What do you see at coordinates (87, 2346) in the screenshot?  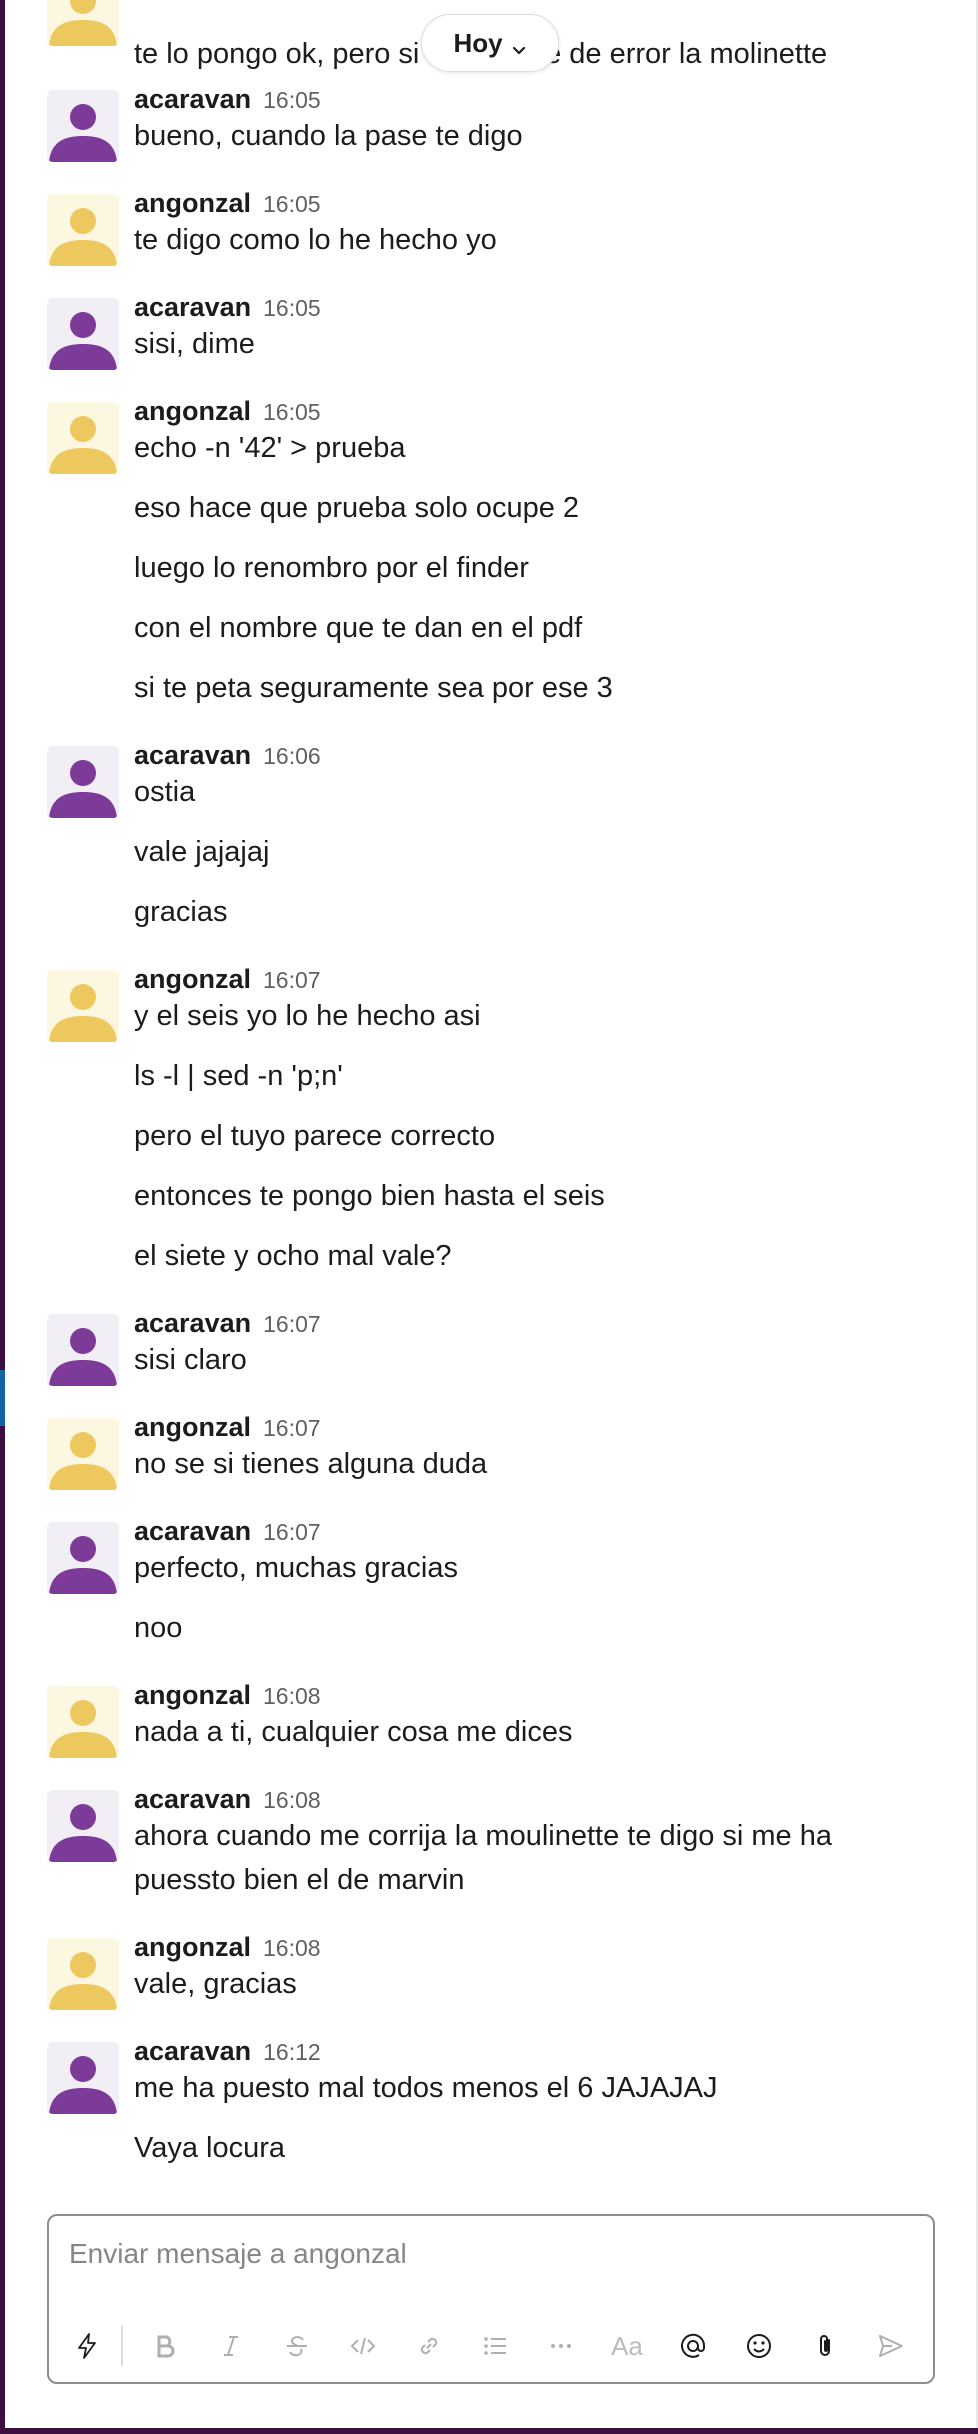 I see `shortcuts-icon` at bounding box center [87, 2346].